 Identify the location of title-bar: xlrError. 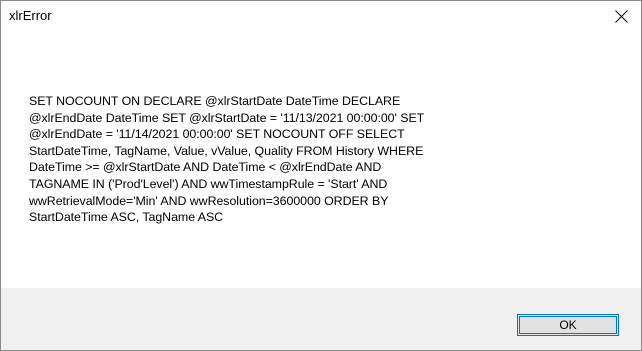
(321, 16).